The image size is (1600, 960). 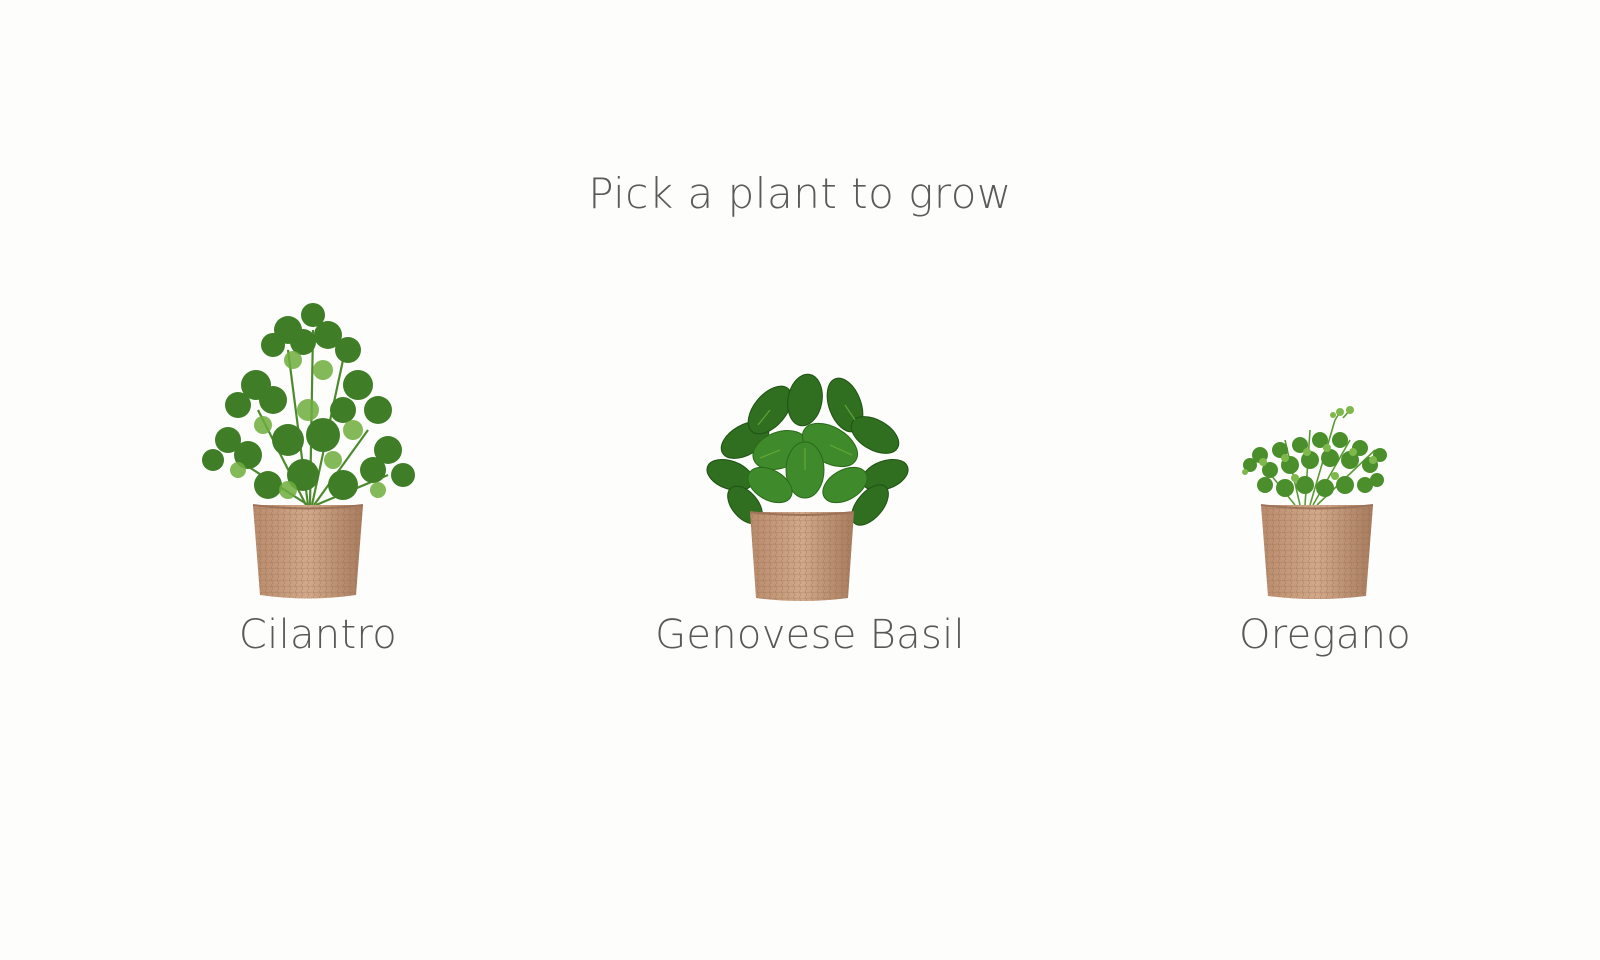 I want to click on plant-name-genovese-basil: Genovese Basil, so click(x=810, y=635).